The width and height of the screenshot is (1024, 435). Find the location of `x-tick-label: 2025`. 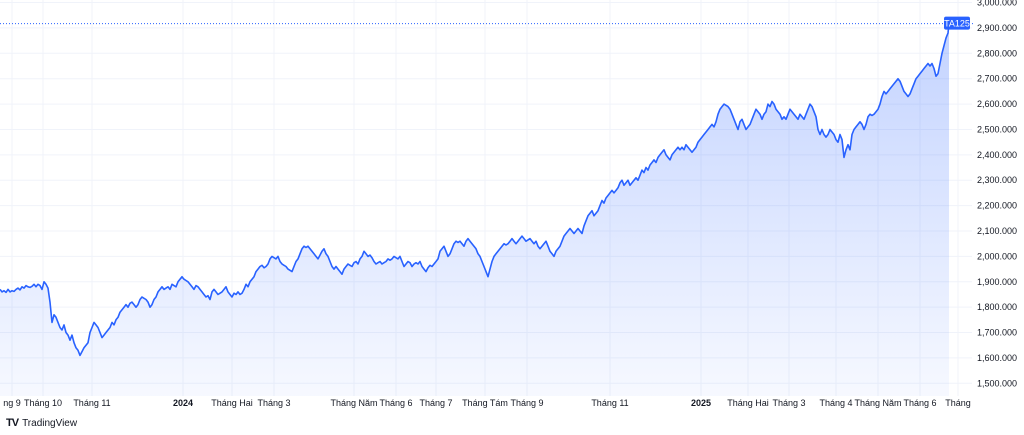

x-tick-label: 2025 is located at coordinates (701, 403).